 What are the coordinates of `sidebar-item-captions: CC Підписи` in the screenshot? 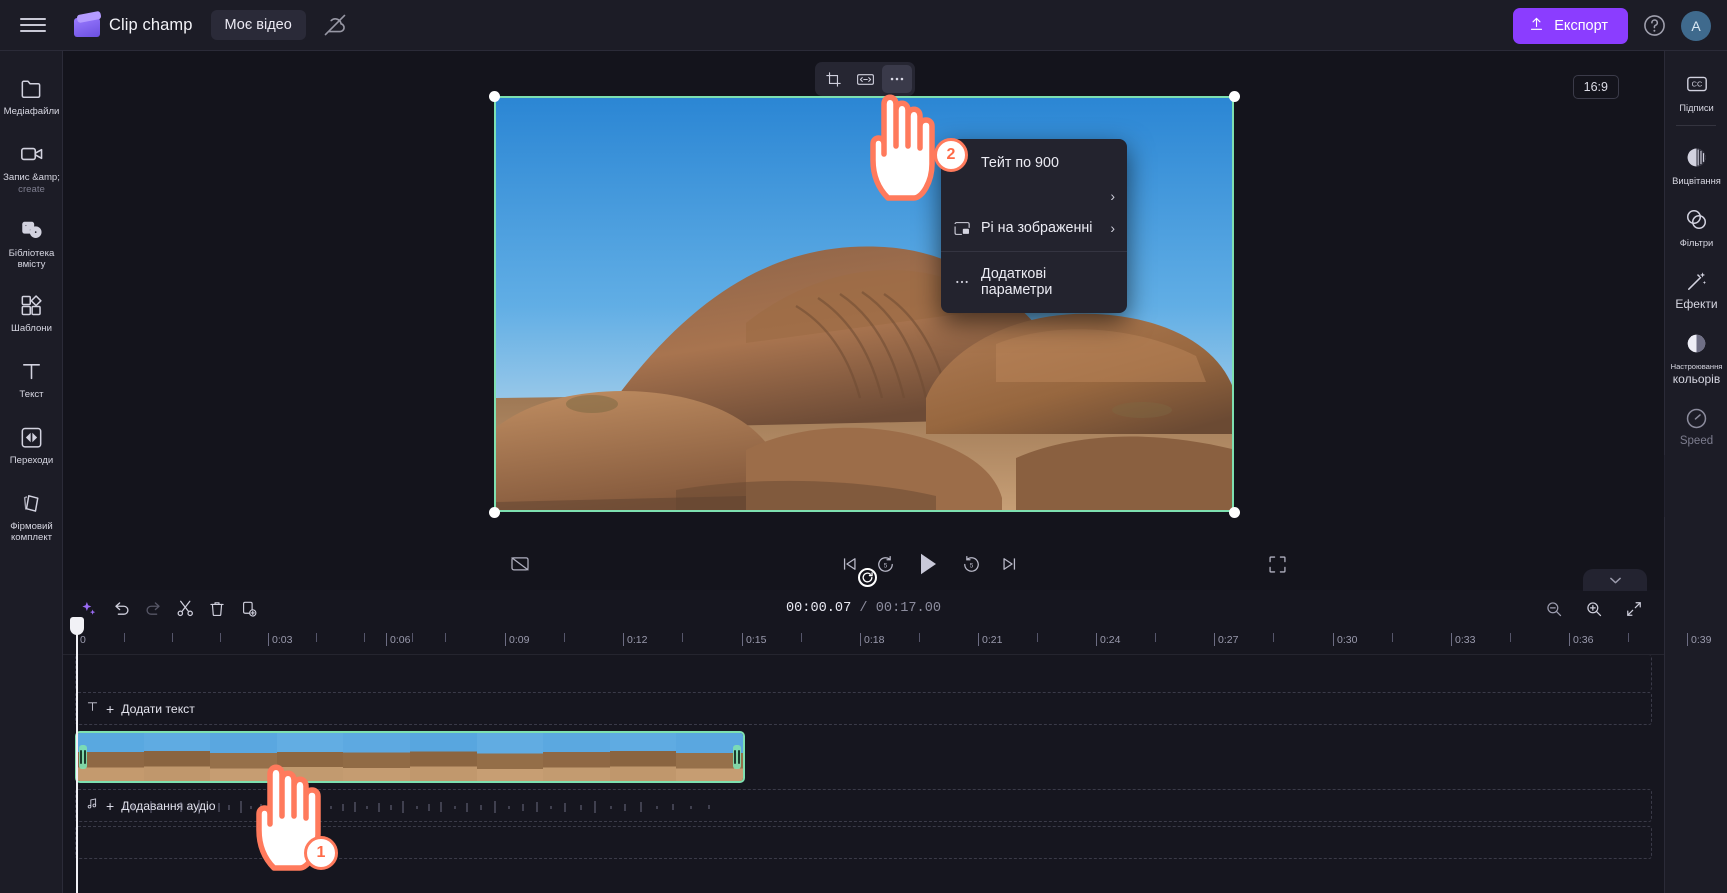 It's located at (1696, 91).